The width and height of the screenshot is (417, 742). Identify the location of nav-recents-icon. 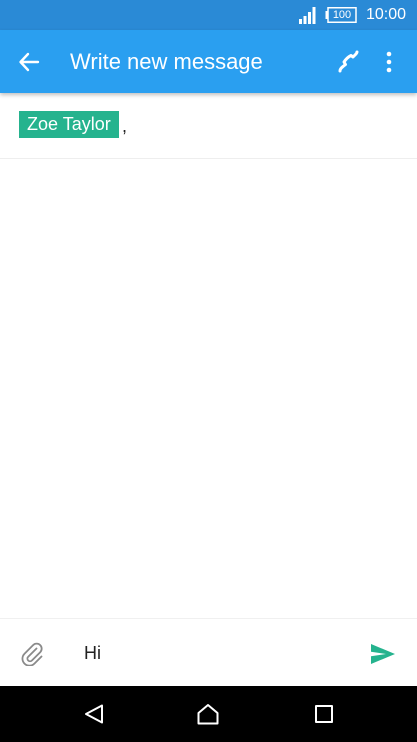
(324, 714).